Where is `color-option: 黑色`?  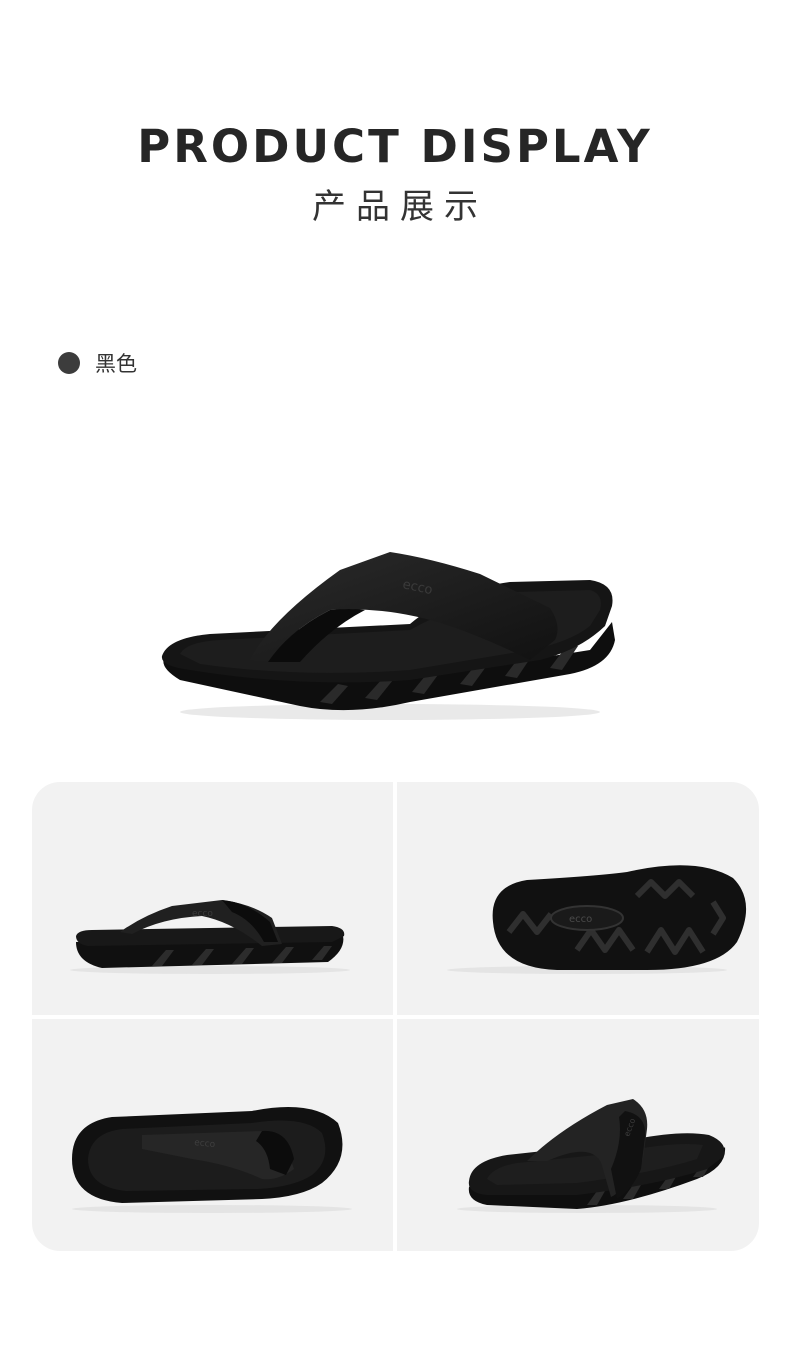 color-option: 黑色 is located at coordinates (97, 363).